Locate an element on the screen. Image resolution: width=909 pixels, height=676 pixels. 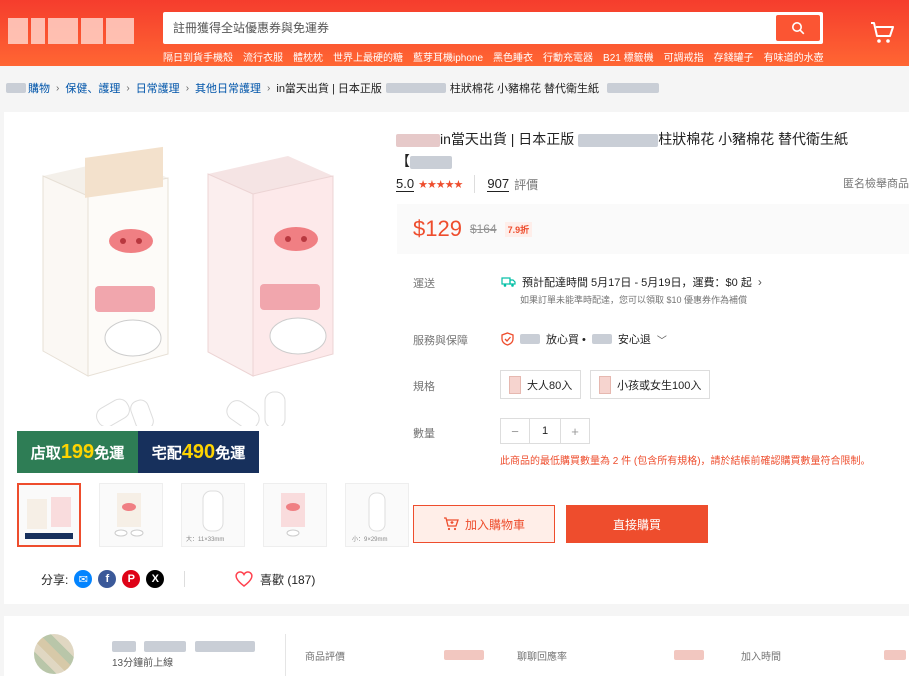
seller-stat-response: 聊聊回應率 is located at coordinates (542, 657).